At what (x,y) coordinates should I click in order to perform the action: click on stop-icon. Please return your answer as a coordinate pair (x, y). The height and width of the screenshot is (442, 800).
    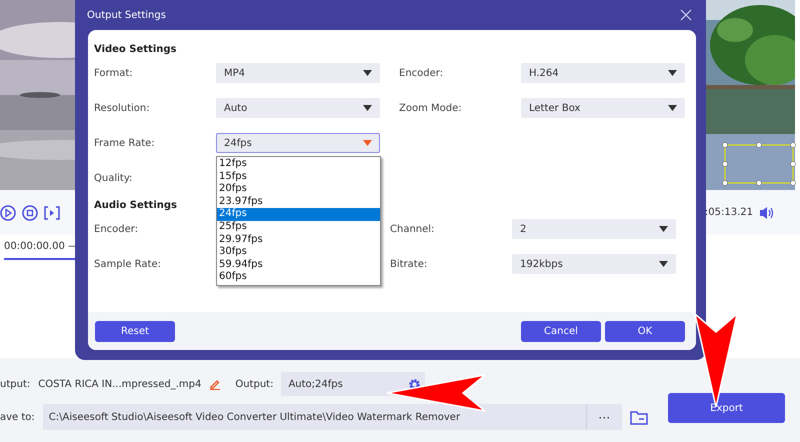
    Looking at the image, I should click on (30, 212).